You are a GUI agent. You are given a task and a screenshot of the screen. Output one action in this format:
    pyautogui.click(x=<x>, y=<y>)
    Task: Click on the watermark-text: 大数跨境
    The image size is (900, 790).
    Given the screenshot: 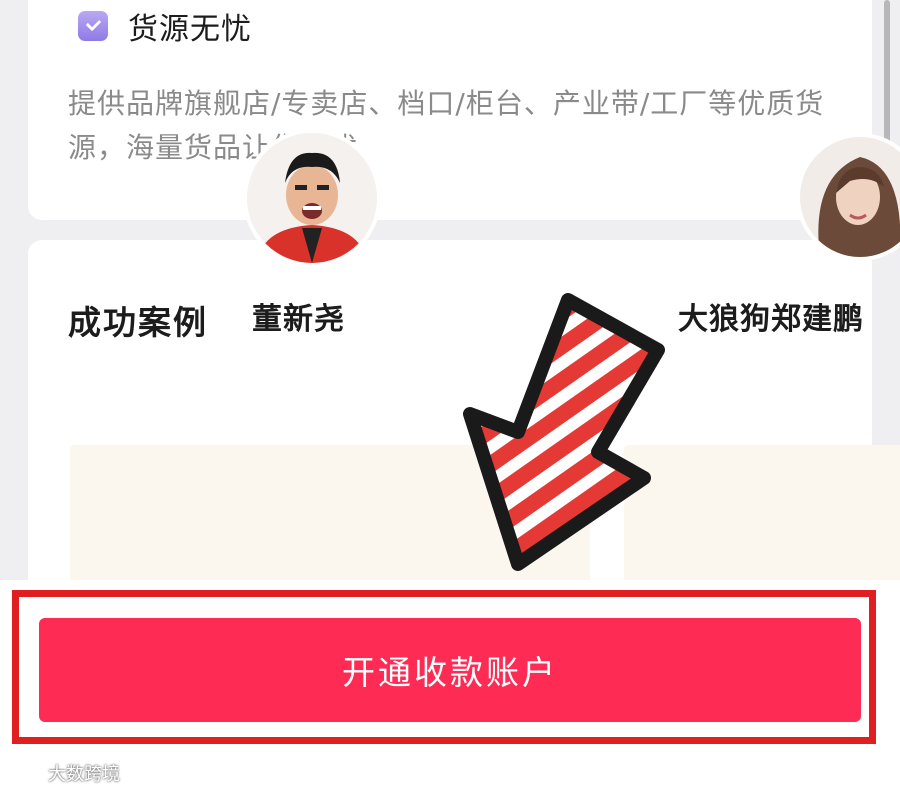 What is the action you would take?
    pyautogui.click(x=84, y=774)
    